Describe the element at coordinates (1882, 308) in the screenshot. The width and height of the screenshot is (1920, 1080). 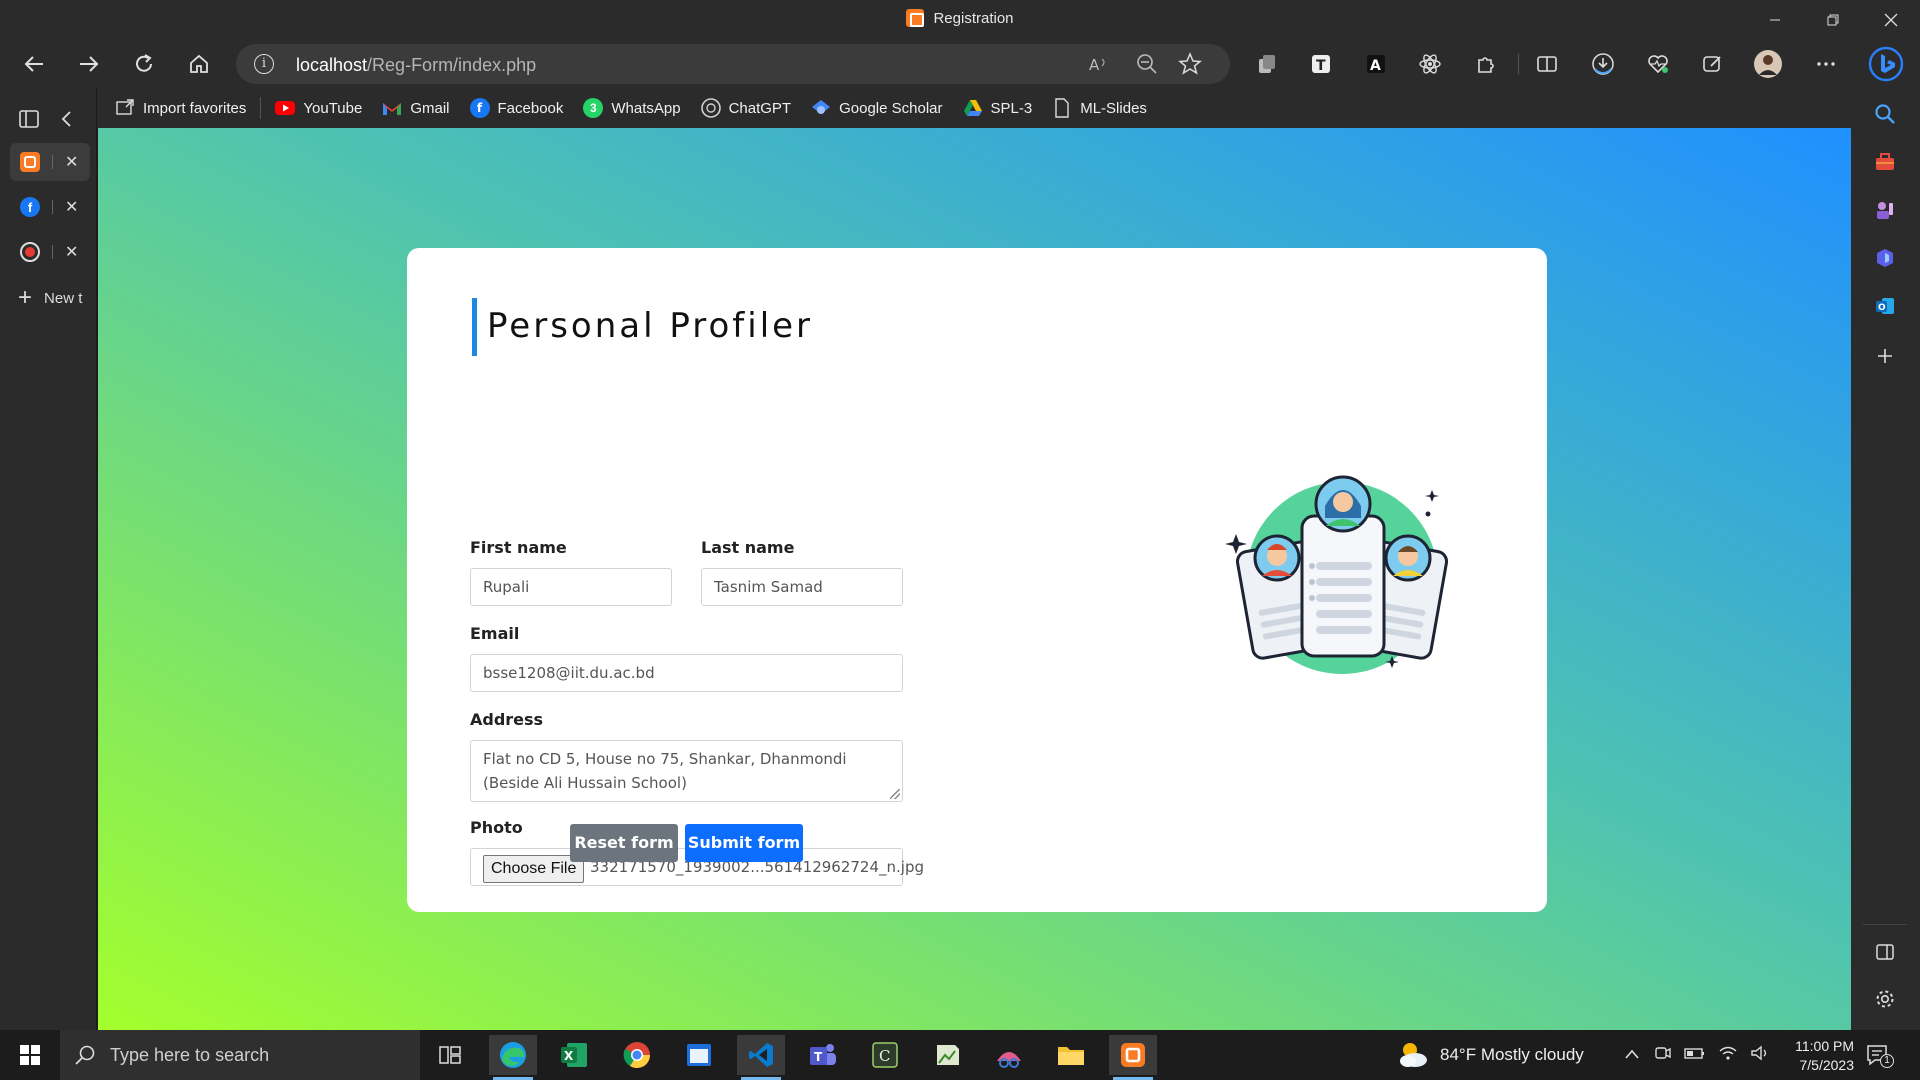
I see `svg-text: O` at that location.